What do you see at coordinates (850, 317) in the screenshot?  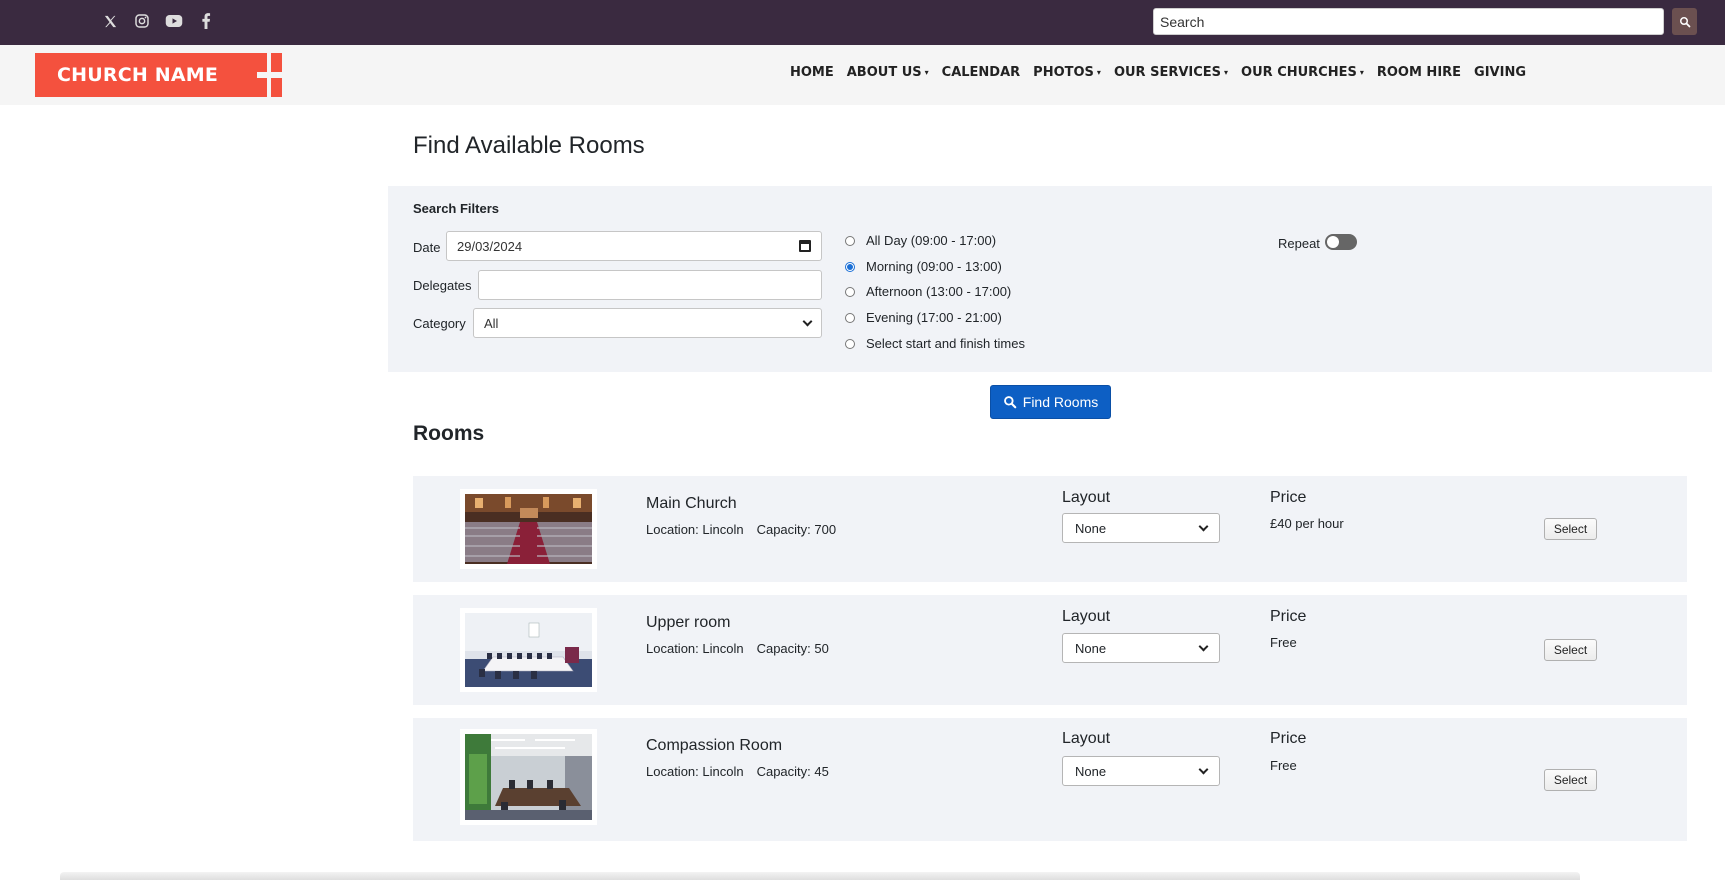 I see `radio-evening` at bounding box center [850, 317].